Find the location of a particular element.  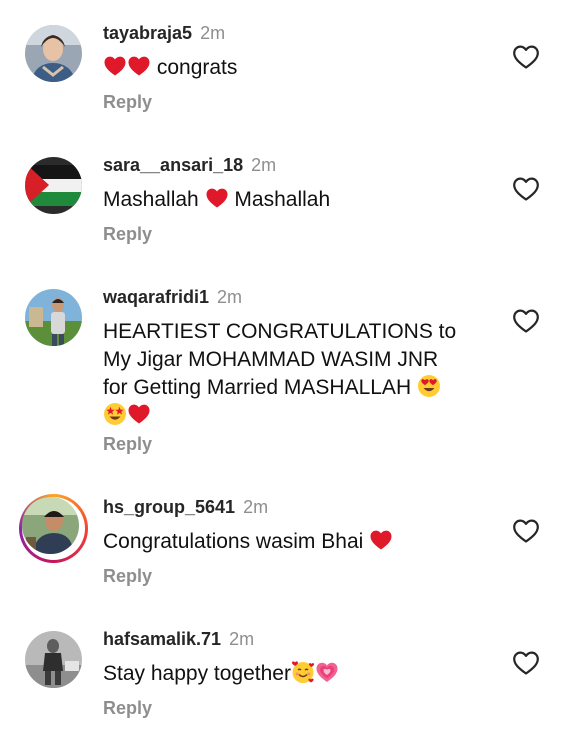

growing-heart-icon is located at coordinates (327, 672).